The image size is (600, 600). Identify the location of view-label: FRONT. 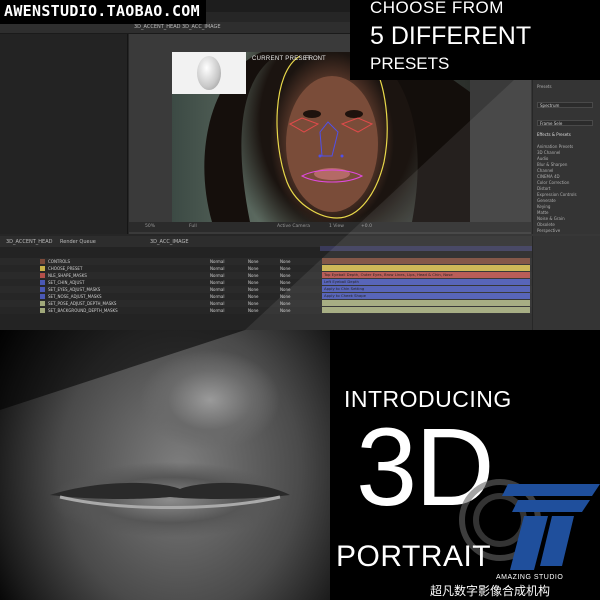
(315, 59).